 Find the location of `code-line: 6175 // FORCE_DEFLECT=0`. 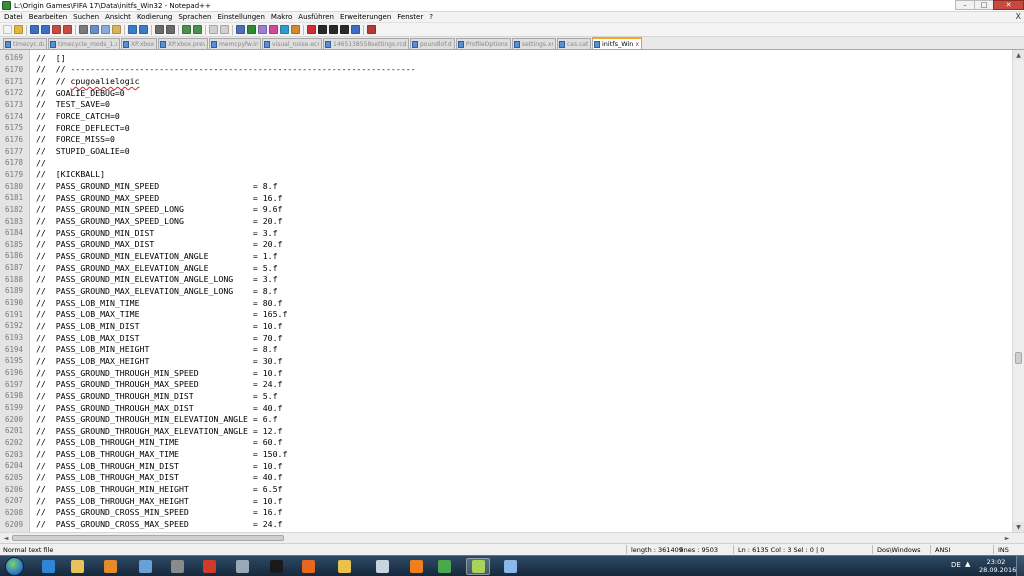

code-line: 6175 // FORCE_DEFLECT=0 is located at coordinates (506, 128).